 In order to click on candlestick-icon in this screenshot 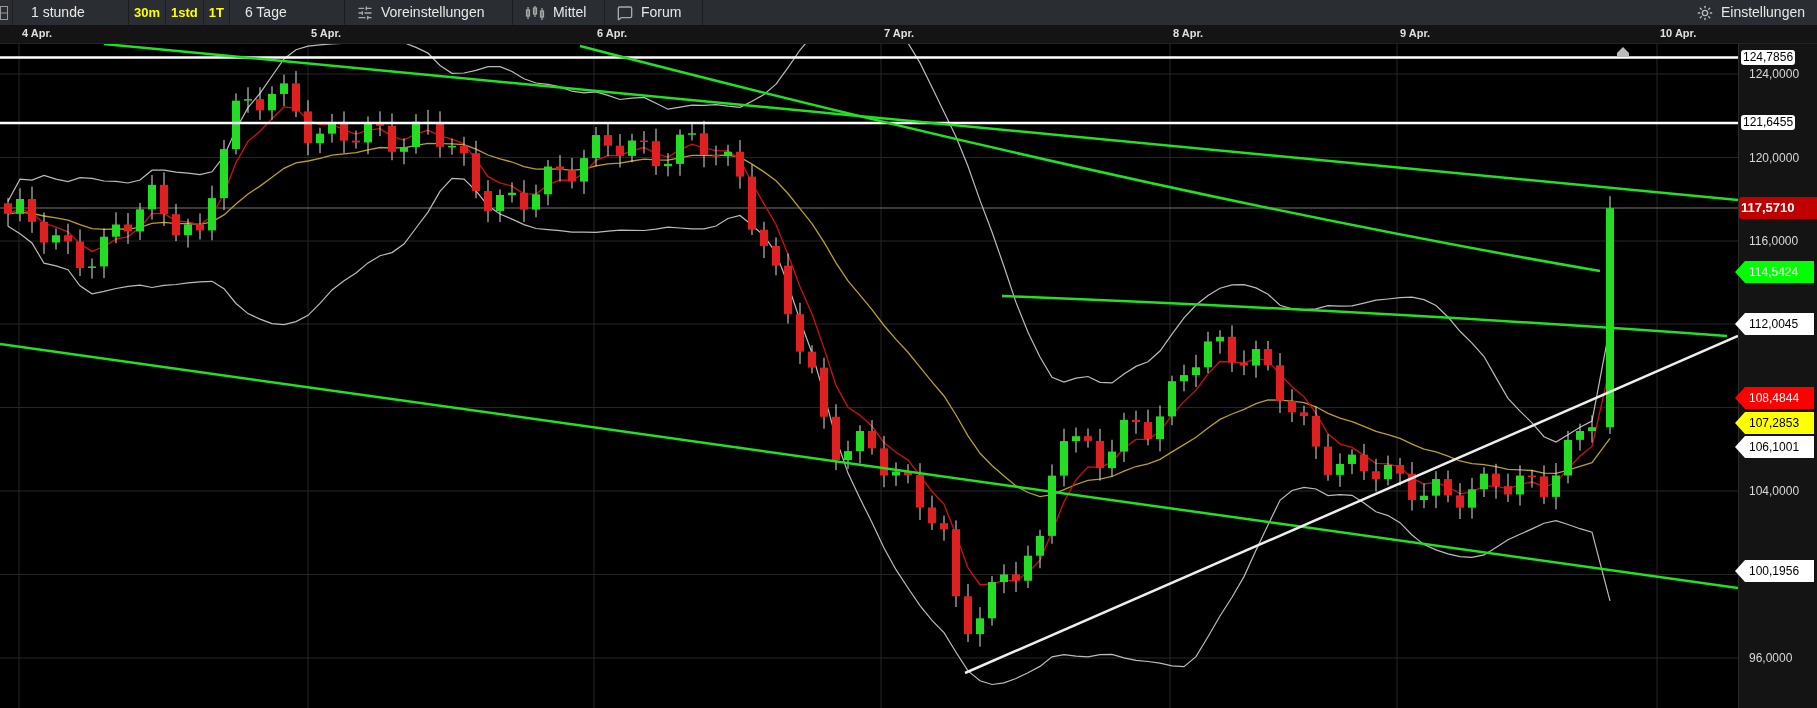, I will do `click(534, 12)`.